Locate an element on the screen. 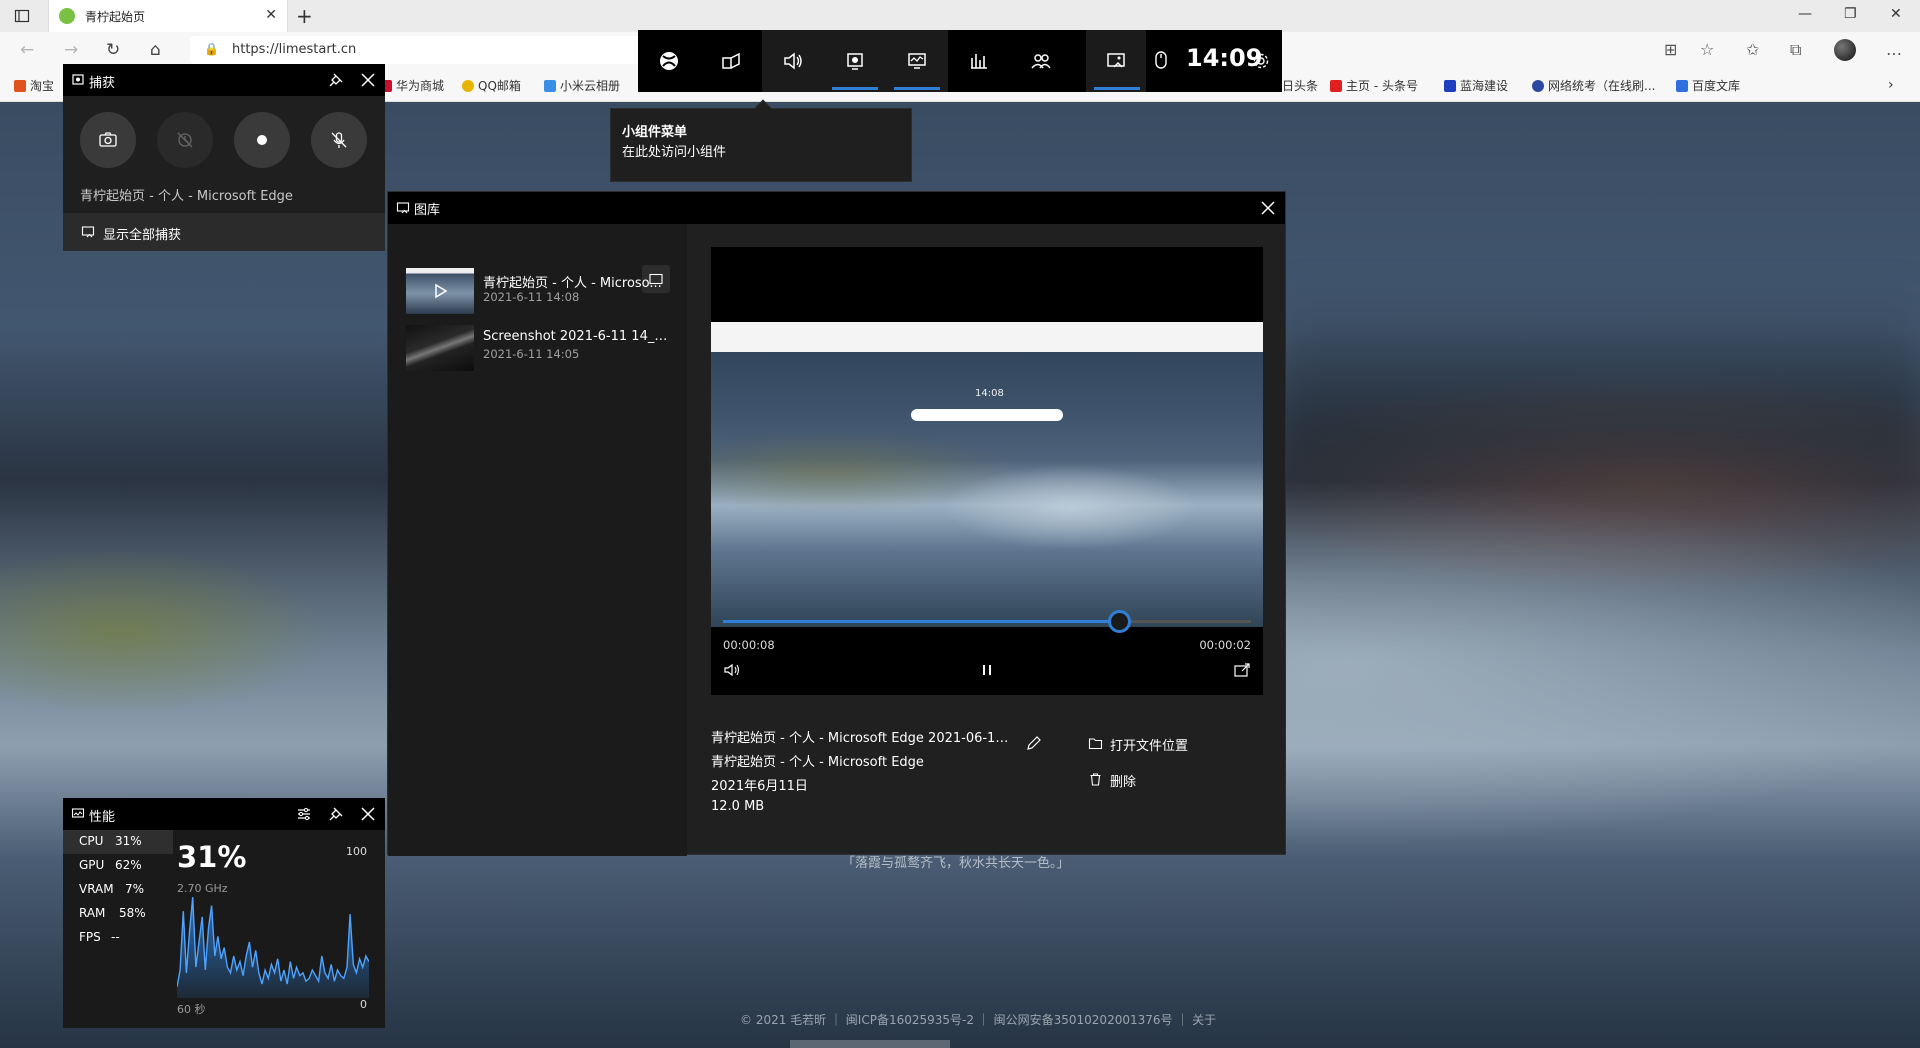 The width and height of the screenshot is (1920, 1048). performance-widget-button is located at coordinates (917, 61).